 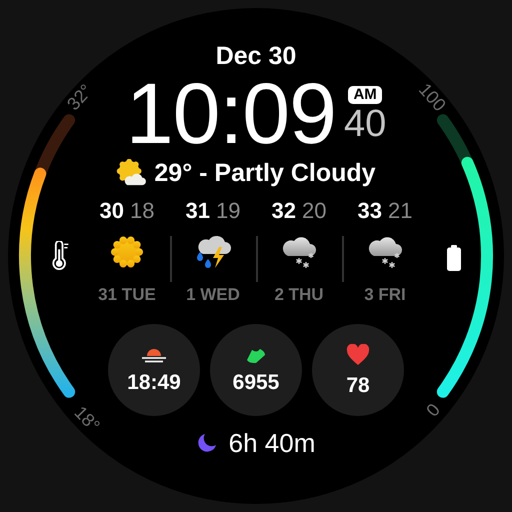 What do you see at coordinates (370, 211) in the screenshot?
I see `high-temperature: 33` at bounding box center [370, 211].